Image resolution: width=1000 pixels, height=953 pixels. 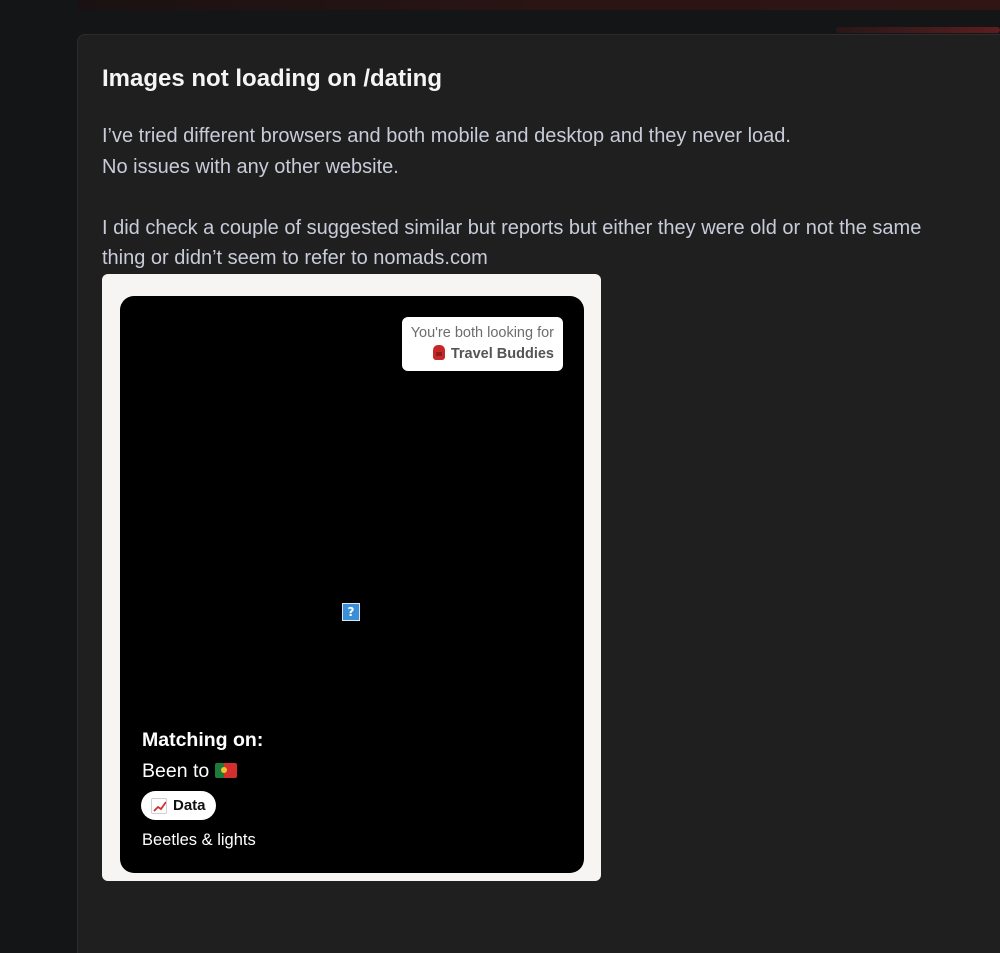 What do you see at coordinates (502, 354) in the screenshot?
I see `looking-for-value: Travel Buddies` at bounding box center [502, 354].